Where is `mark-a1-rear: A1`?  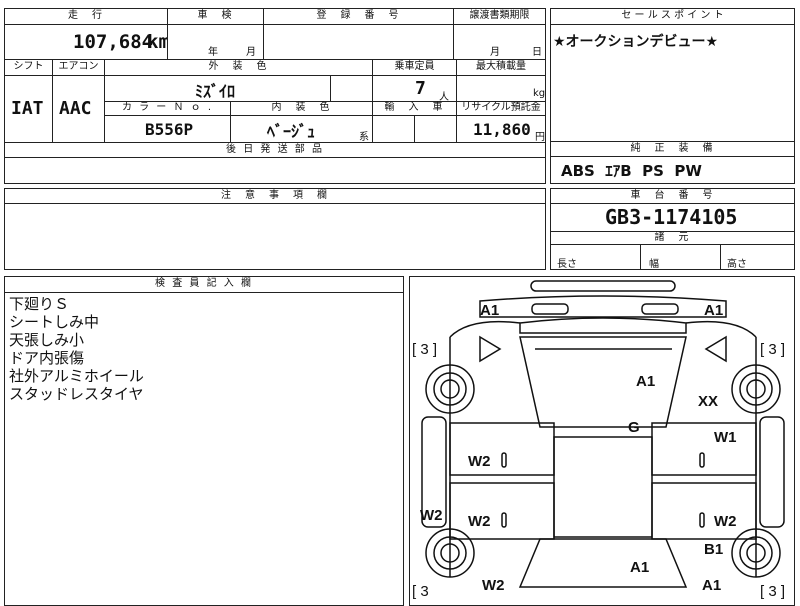 mark-a1-rear: A1 is located at coordinates (640, 567).